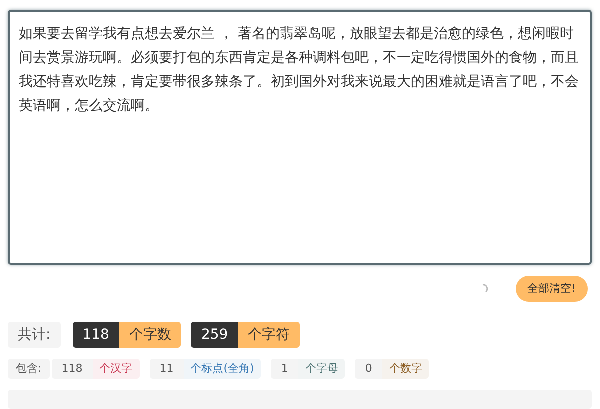 The width and height of the screenshot is (600, 409). I want to click on count-unit: 个数字, so click(406, 368).